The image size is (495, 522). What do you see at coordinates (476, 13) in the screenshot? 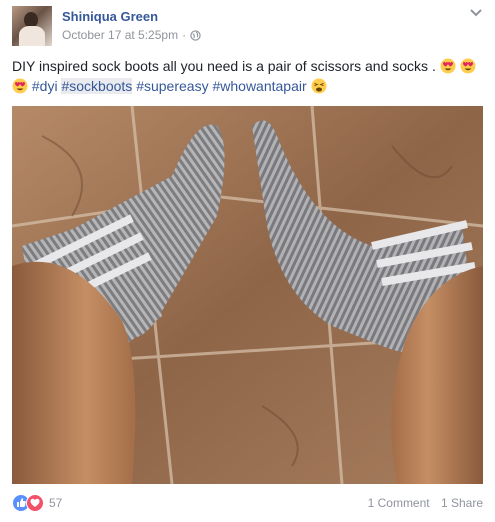
I see `chevron-down-icon` at bounding box center [476, 13].